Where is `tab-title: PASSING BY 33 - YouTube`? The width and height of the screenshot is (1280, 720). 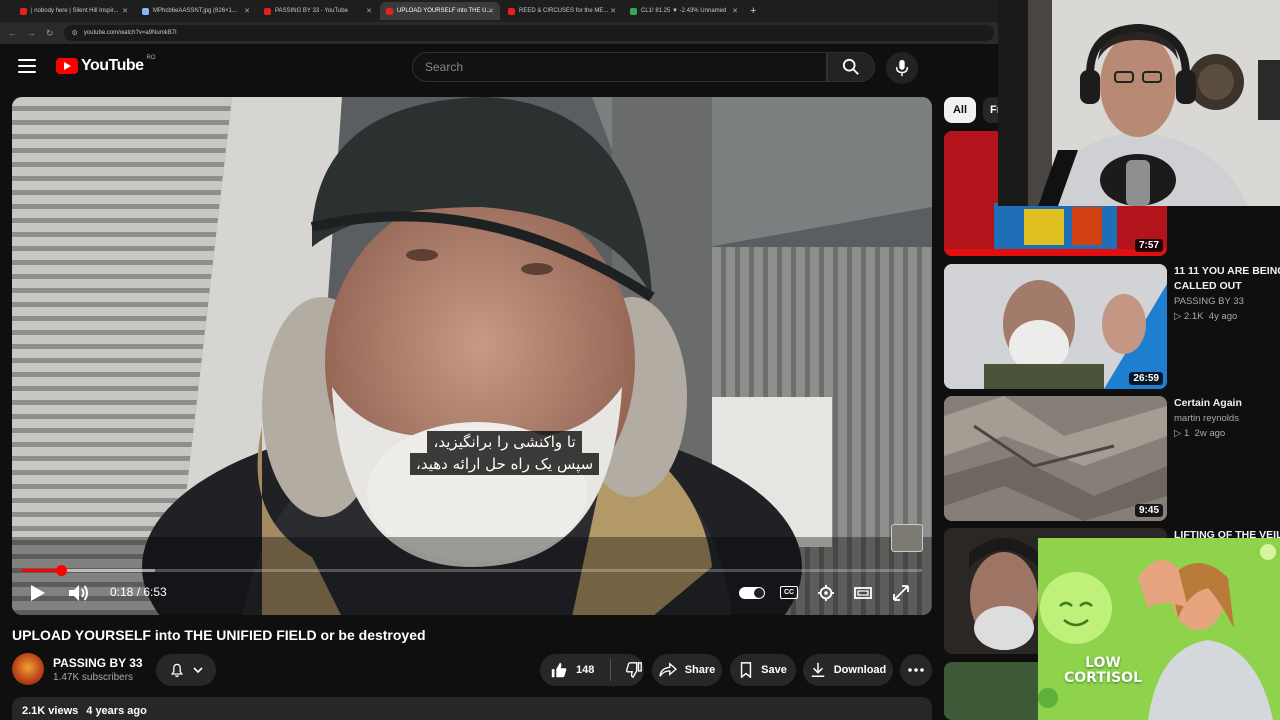
tab-title: PASSING BY 33 - YouTube is located at coordinates (311, 11).